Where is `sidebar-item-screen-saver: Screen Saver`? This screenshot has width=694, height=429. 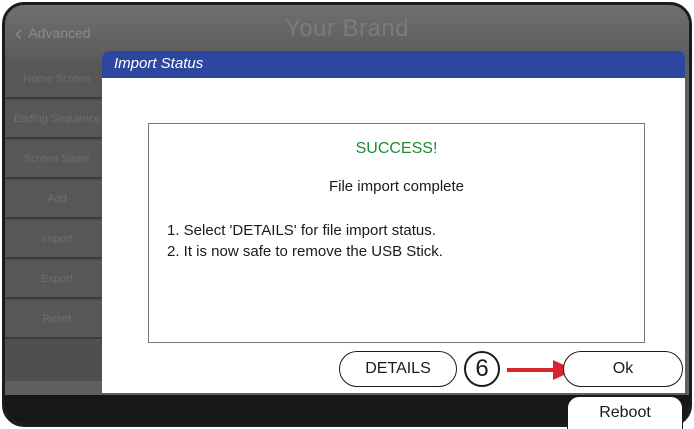
sidebar-item-screen-saver: Screen Saver is located at coordinates (57, 160).